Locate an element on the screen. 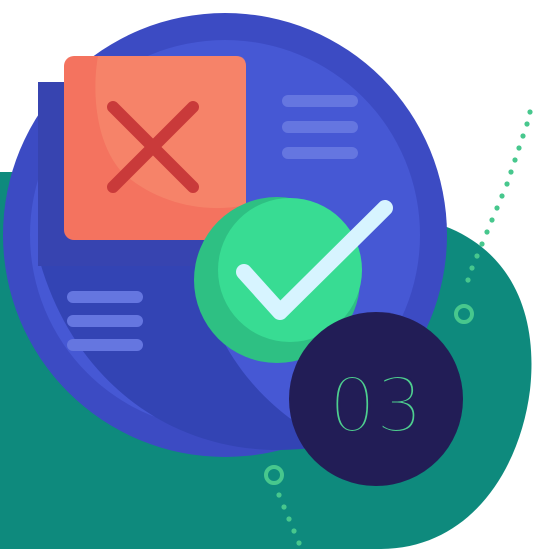 This screenshot has height=549, width=534. number-badge: 03 is located at coordinates (376, 399).